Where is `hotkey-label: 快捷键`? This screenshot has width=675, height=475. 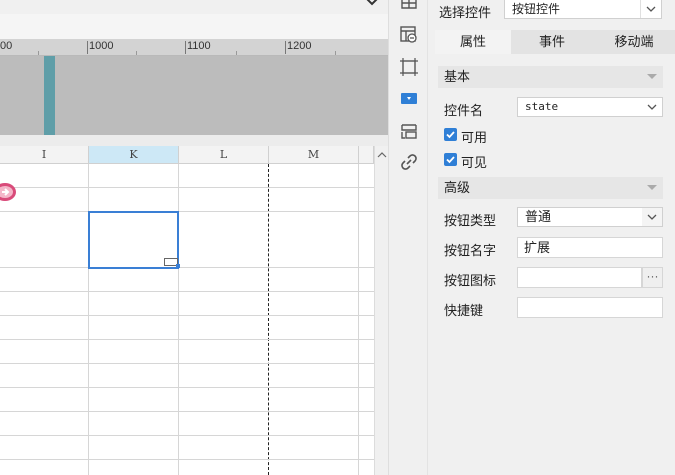 hotkey-label: 快捷键 is located at coordinates (464, 310).